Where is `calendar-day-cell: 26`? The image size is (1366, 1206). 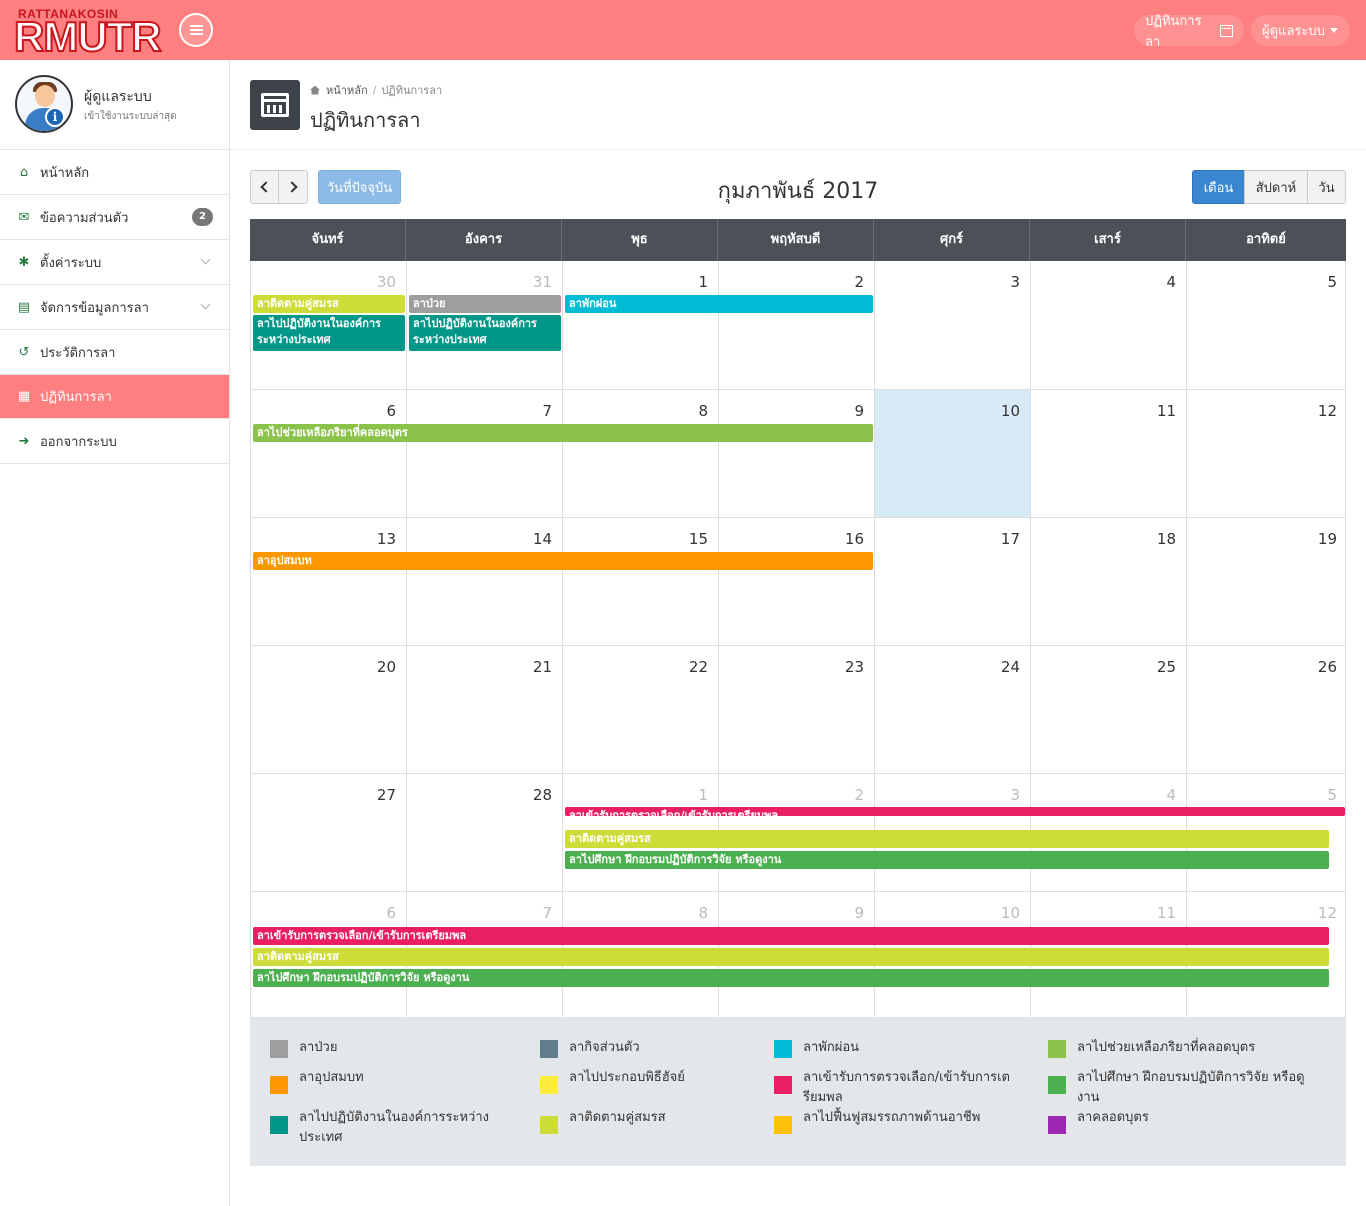 calendar-day-cell: 26 is located at coordinates (1267, 709).